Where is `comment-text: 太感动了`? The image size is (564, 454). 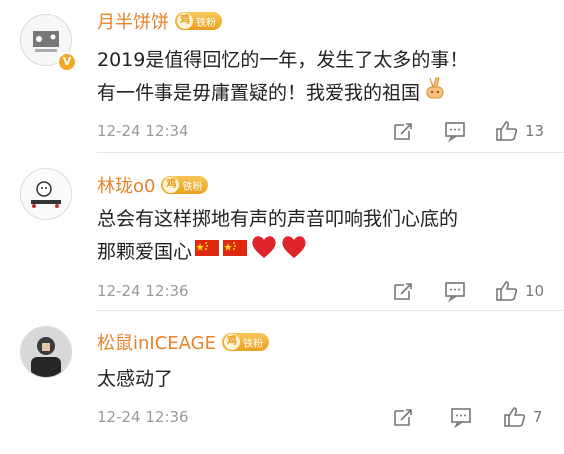 comment-text: 太感动了 is located at coordinates (135, 379).